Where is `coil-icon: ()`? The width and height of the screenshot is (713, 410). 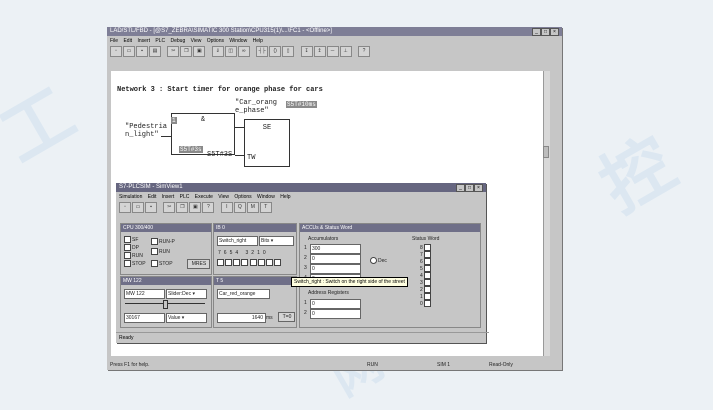
coil-icon: () is located at coordinates (275, 52).